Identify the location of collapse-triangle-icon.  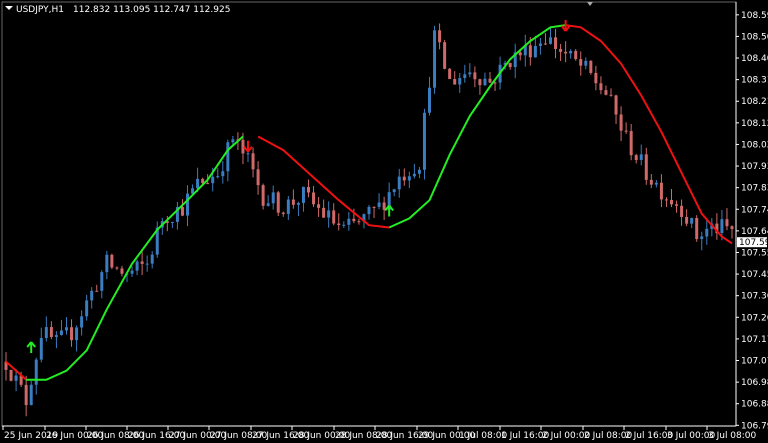
(9, 8).